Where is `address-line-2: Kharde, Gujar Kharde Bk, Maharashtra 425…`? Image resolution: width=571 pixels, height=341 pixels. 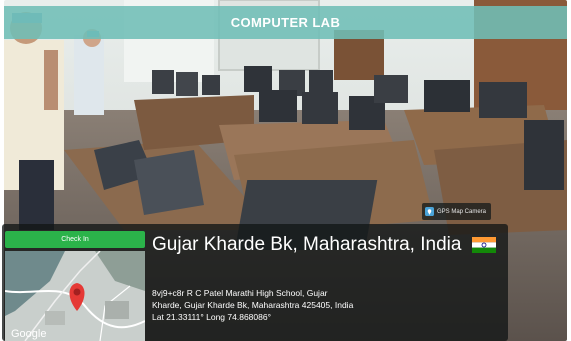 address-line-2: Kharde, Gujar Kharde Bk, Maharashtra 425… is located at coordinates (253, 305).